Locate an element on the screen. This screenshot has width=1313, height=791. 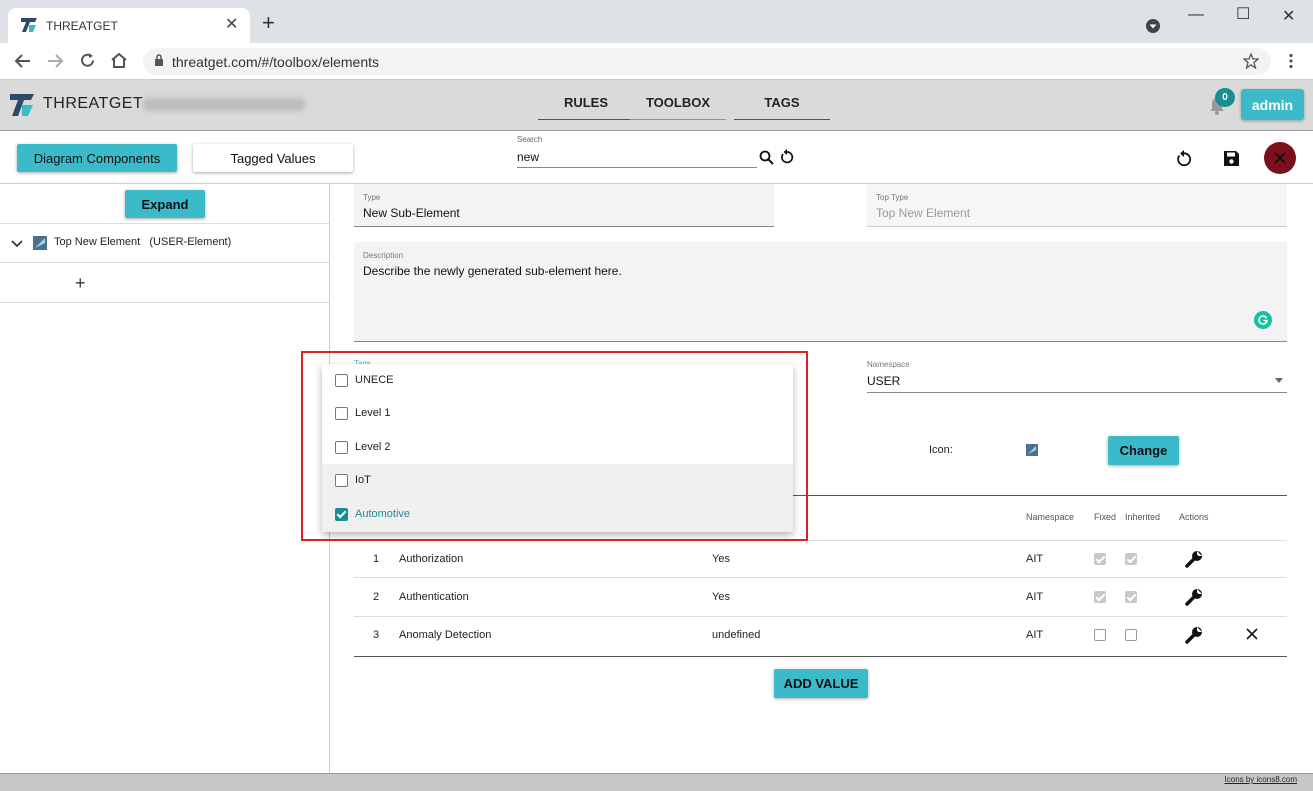
row-name: Anomaly Detection is located at coordinates (445, 635).